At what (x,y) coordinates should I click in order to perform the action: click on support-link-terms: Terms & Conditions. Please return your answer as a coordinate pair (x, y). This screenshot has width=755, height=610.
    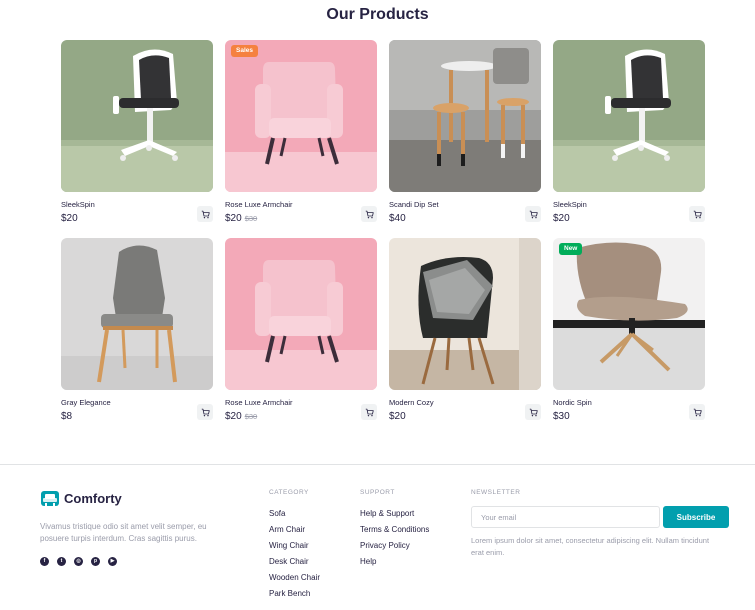
    Looking at the image, I should click on (394, 530).